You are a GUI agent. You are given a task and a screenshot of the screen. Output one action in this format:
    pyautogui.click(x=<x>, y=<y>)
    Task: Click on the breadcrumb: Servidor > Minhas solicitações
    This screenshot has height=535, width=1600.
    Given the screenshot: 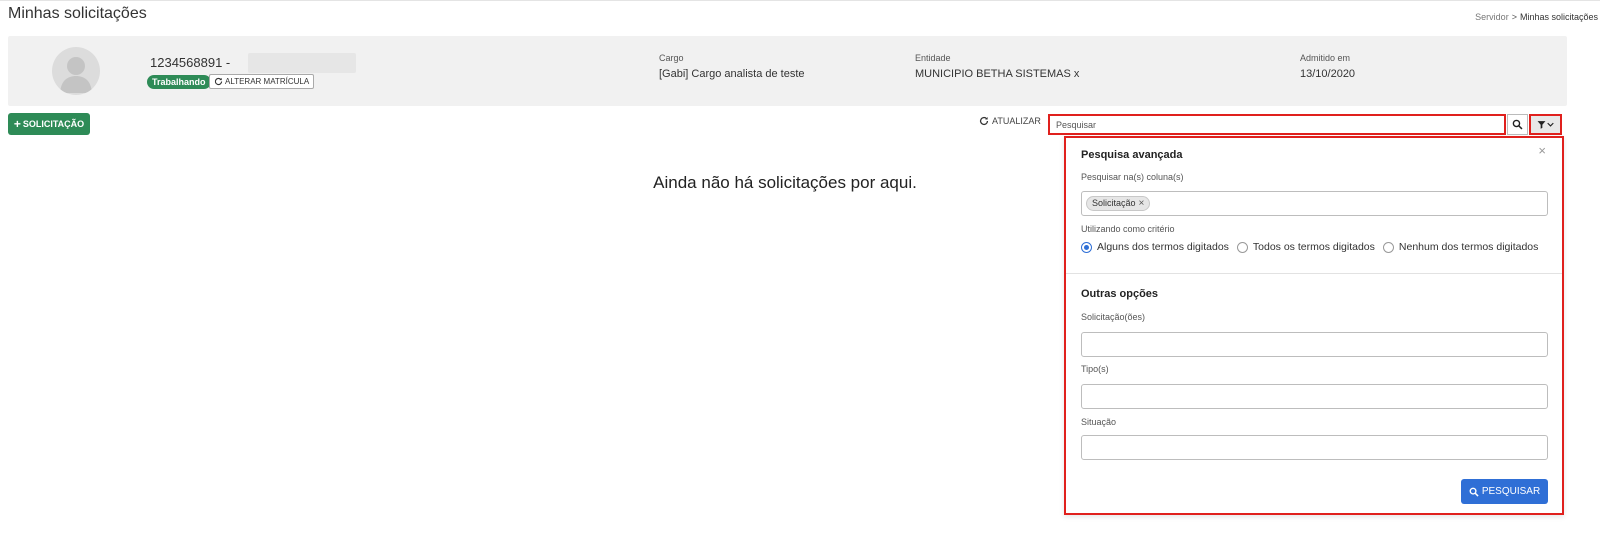 What is the action you would take?
    pyautogui.click(x=1536, y=17)
    